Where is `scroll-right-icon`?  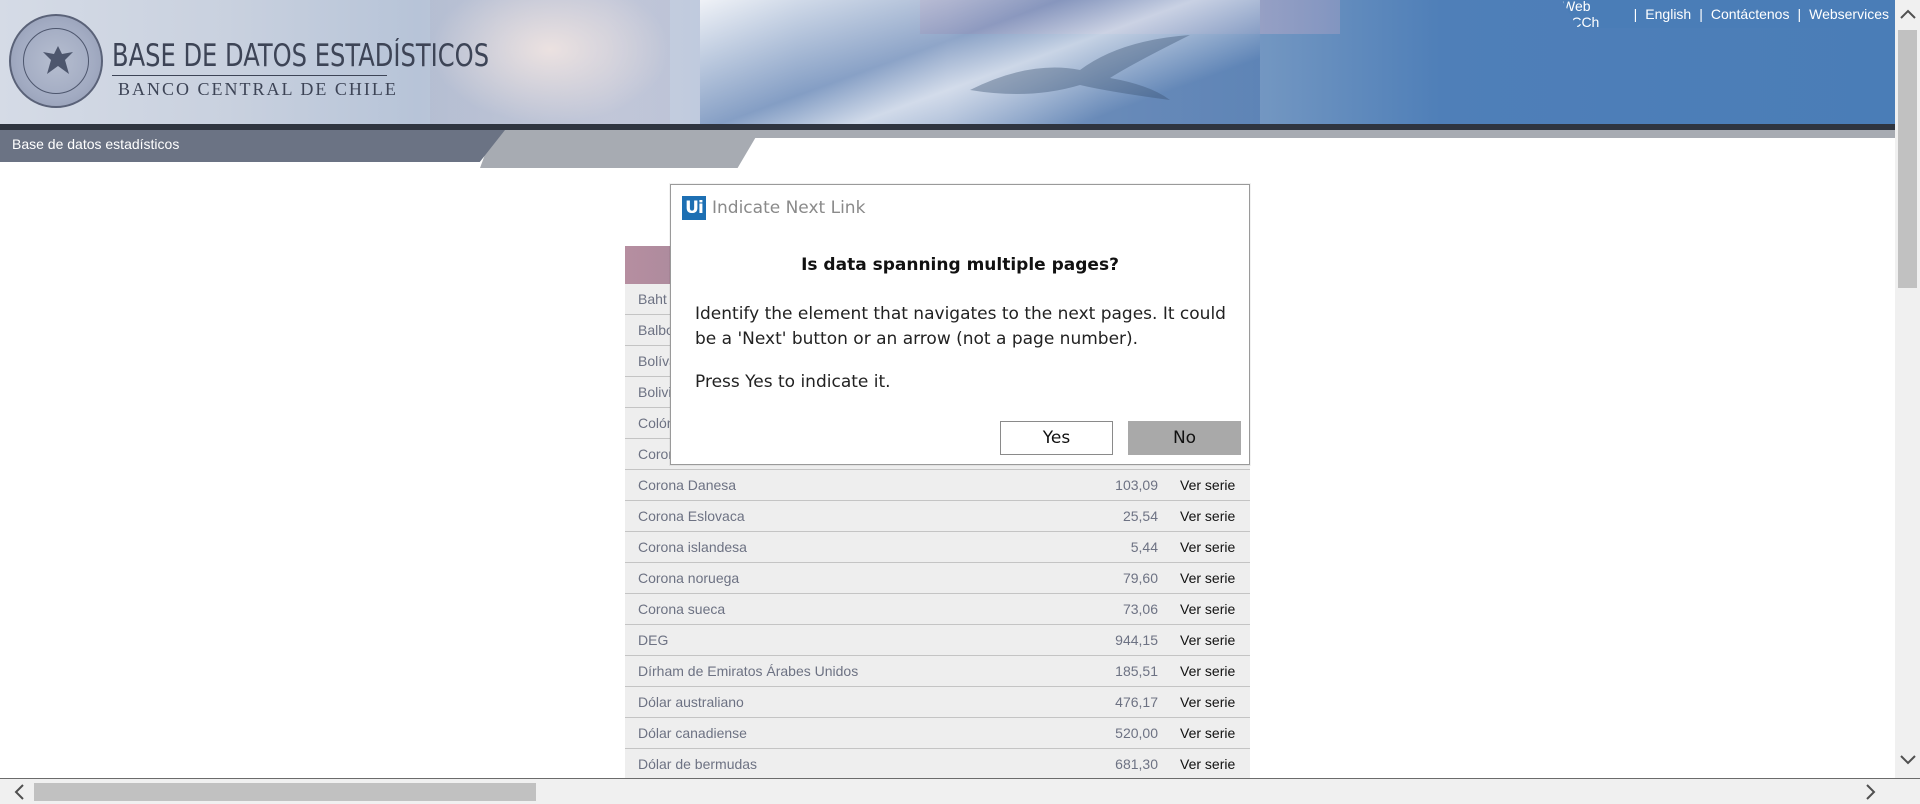
scroll-right-icon is located at coordinates (1871, 791).